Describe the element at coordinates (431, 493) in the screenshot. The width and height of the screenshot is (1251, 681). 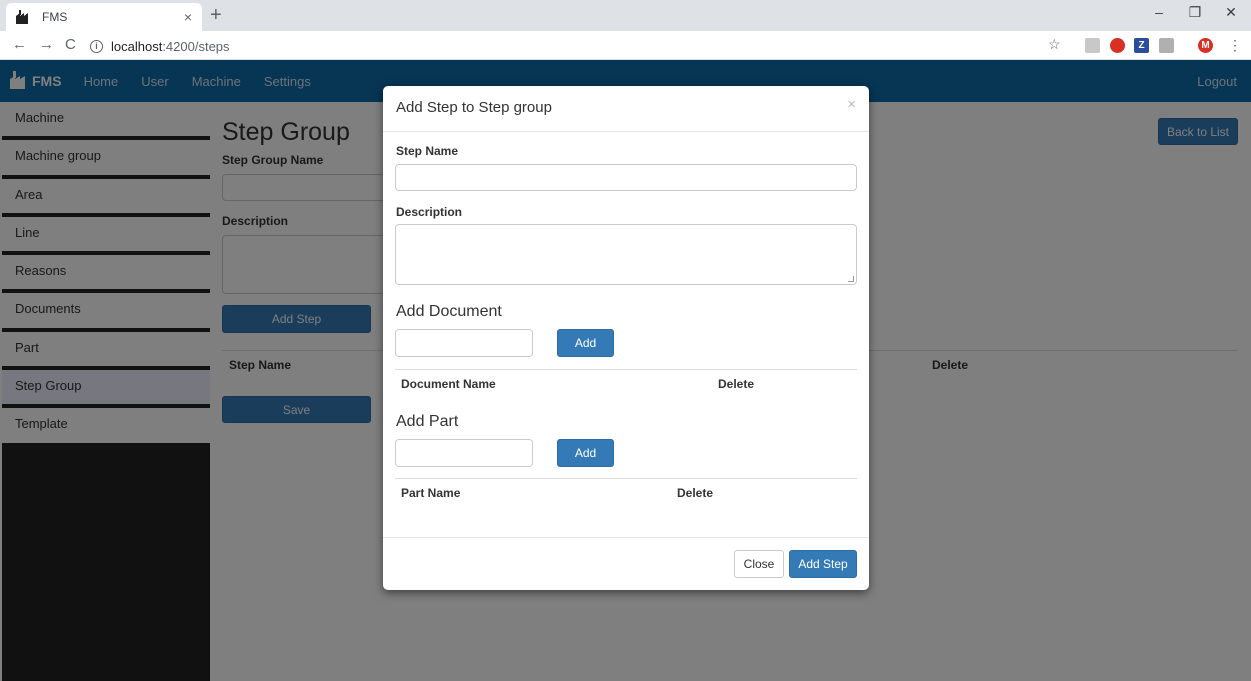
I see `part-name-header: Part Name` at that location.